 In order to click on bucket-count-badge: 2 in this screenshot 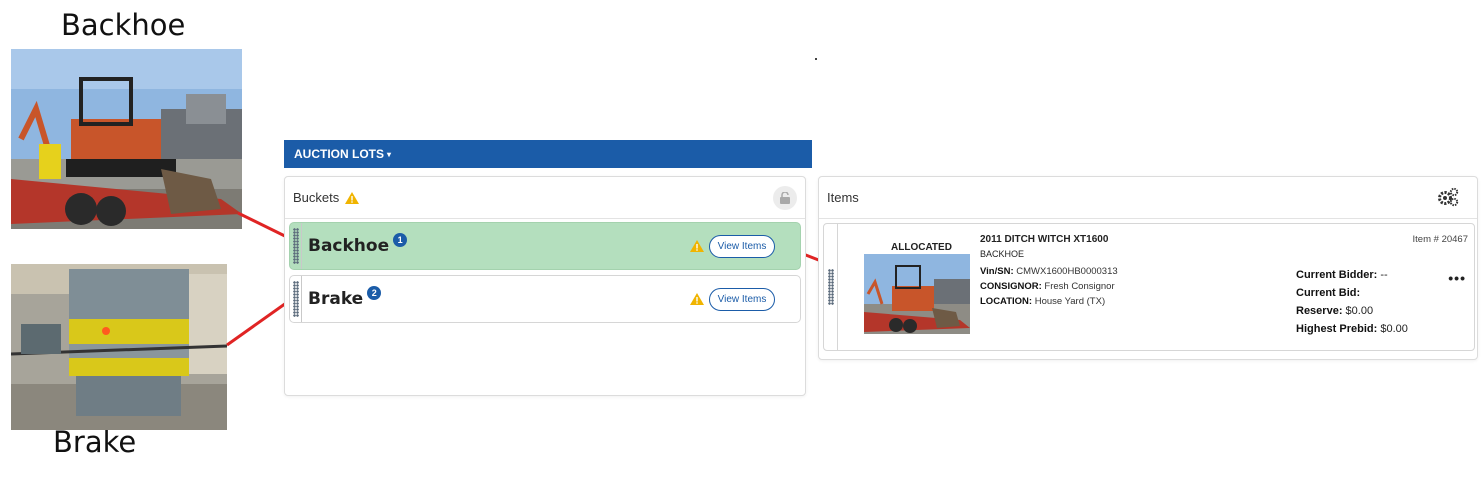, I will do `click(374, 293)`.